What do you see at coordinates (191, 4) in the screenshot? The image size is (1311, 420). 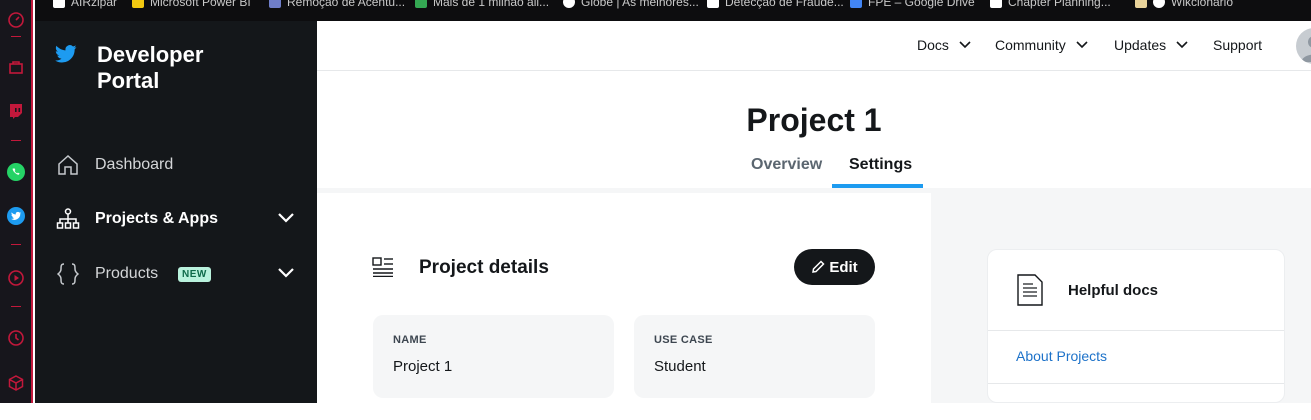 I see `bookmark-item: Microsoft Power BI` at bounding box center [191, 4].